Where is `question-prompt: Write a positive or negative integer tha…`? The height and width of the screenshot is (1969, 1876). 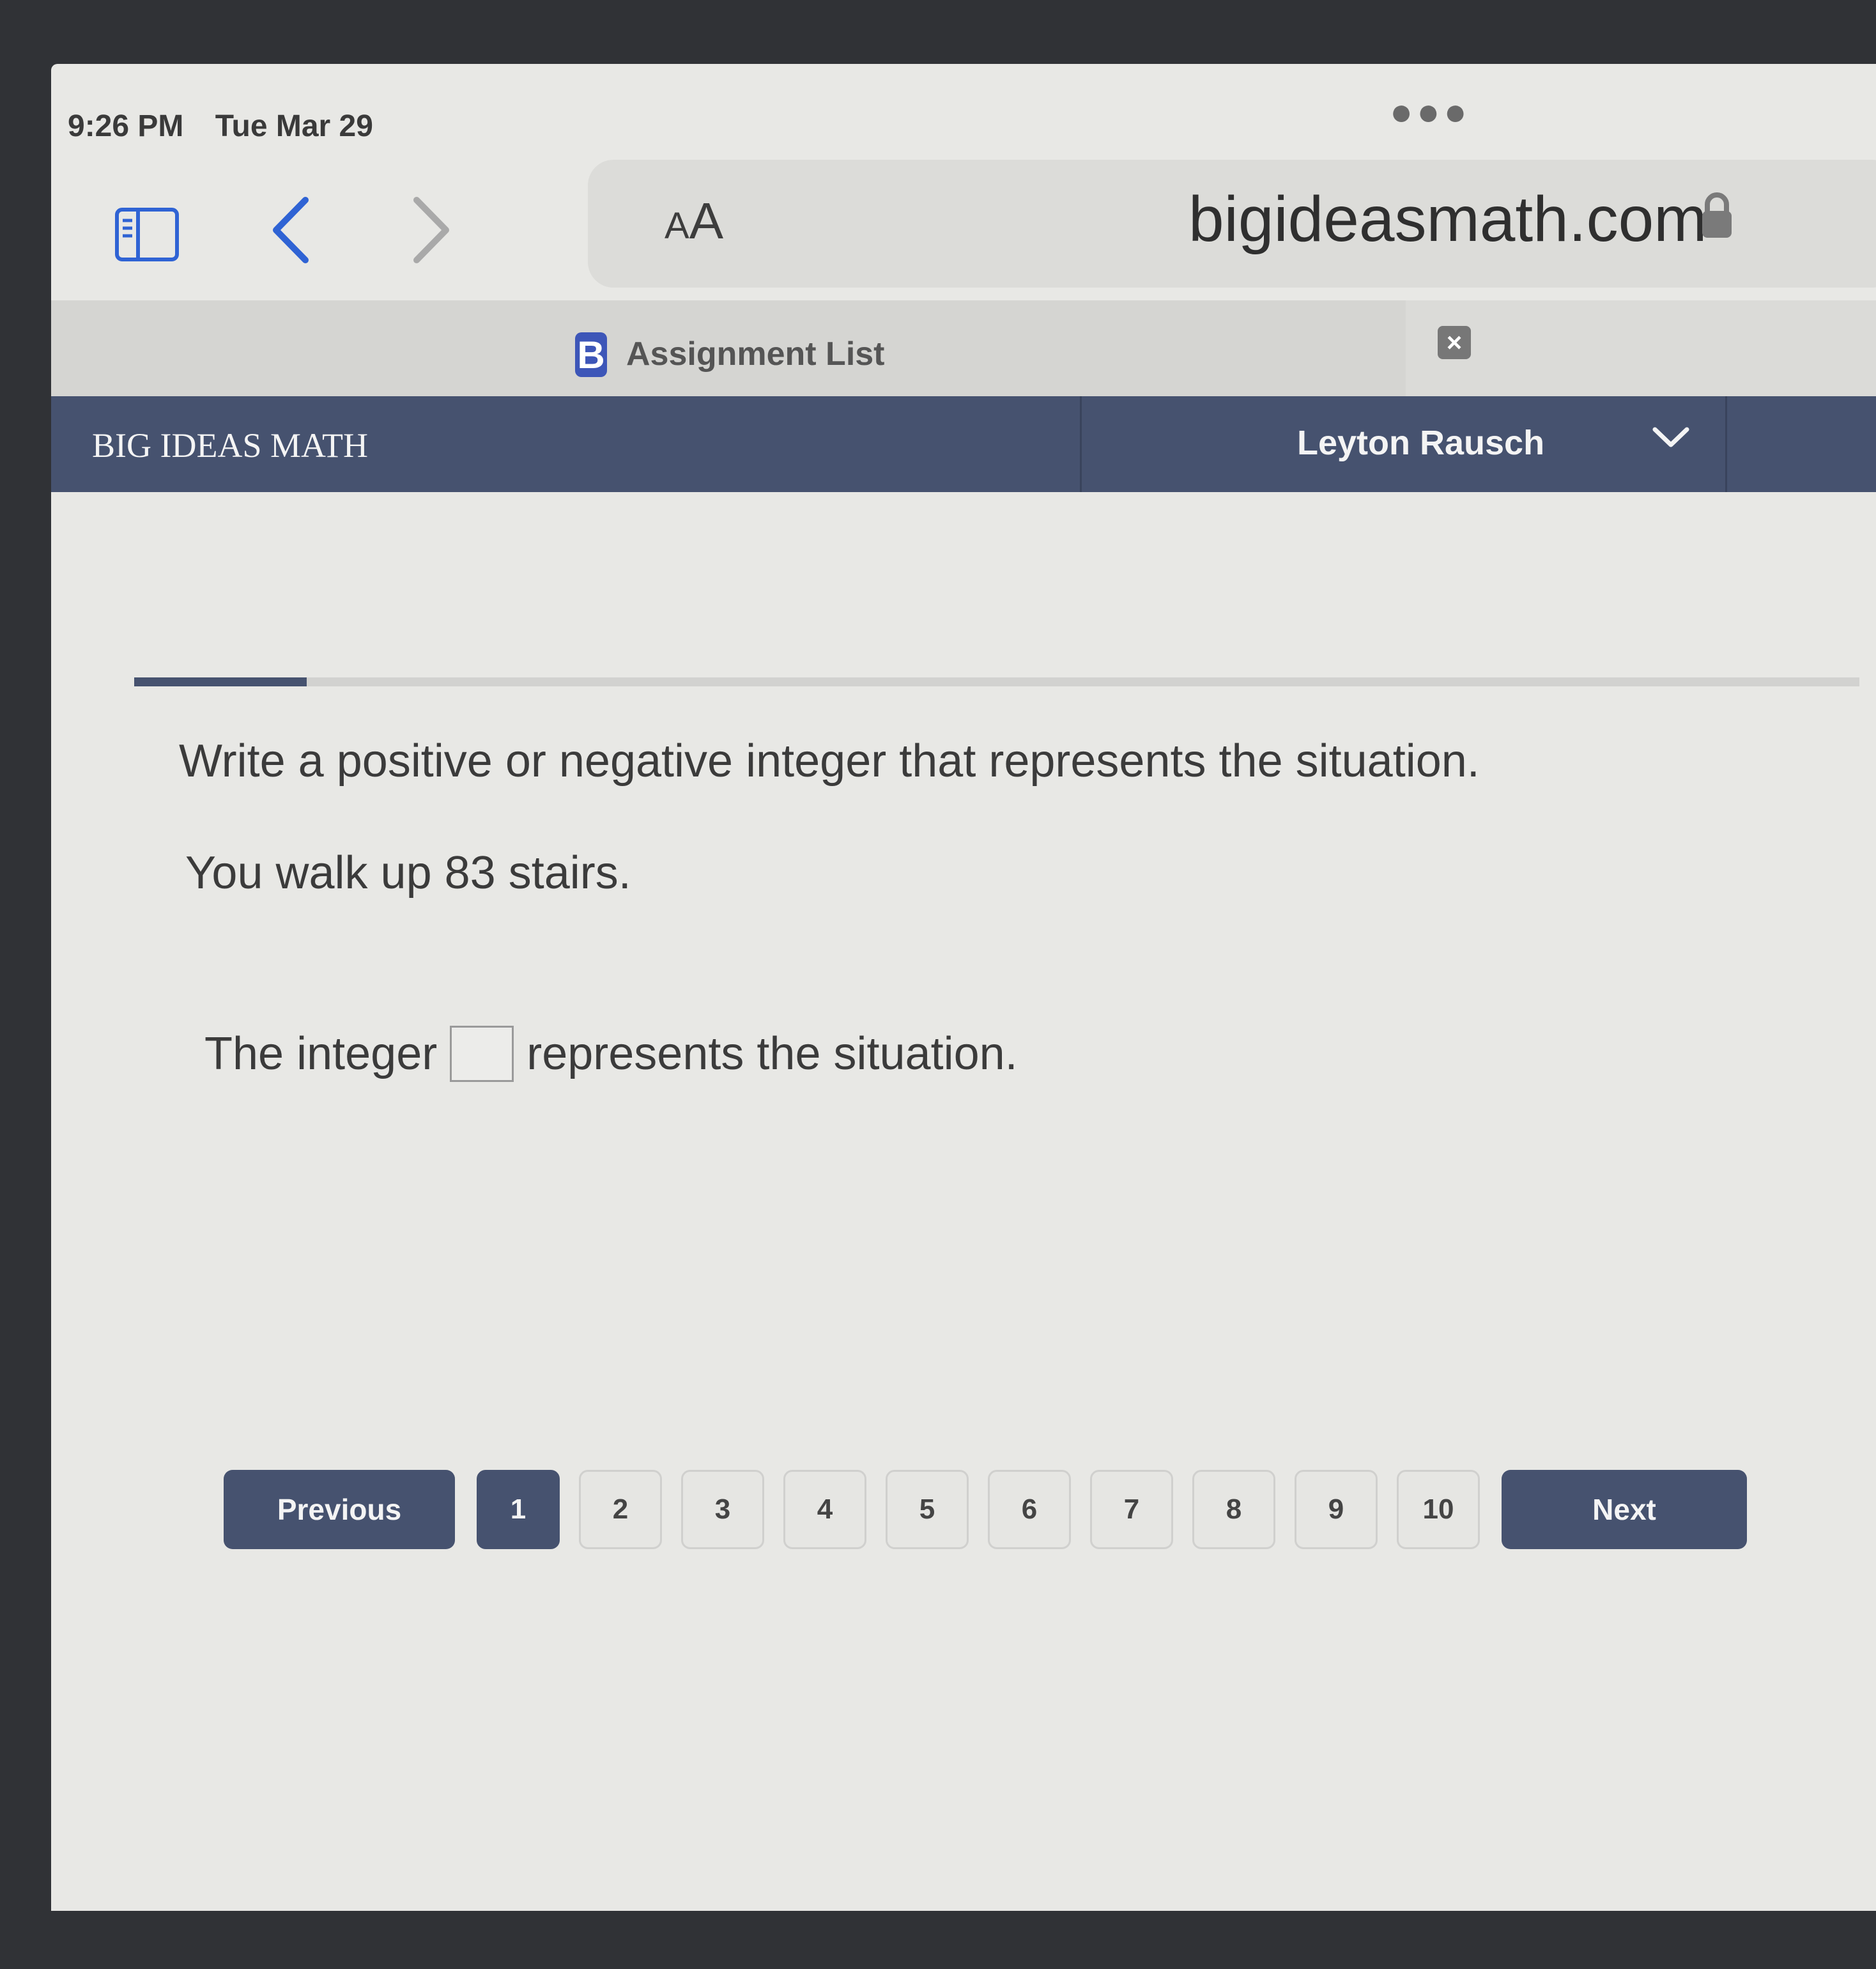
question-prompt: Write a positive or negative integer tha… is located at coordinates (829, 761).